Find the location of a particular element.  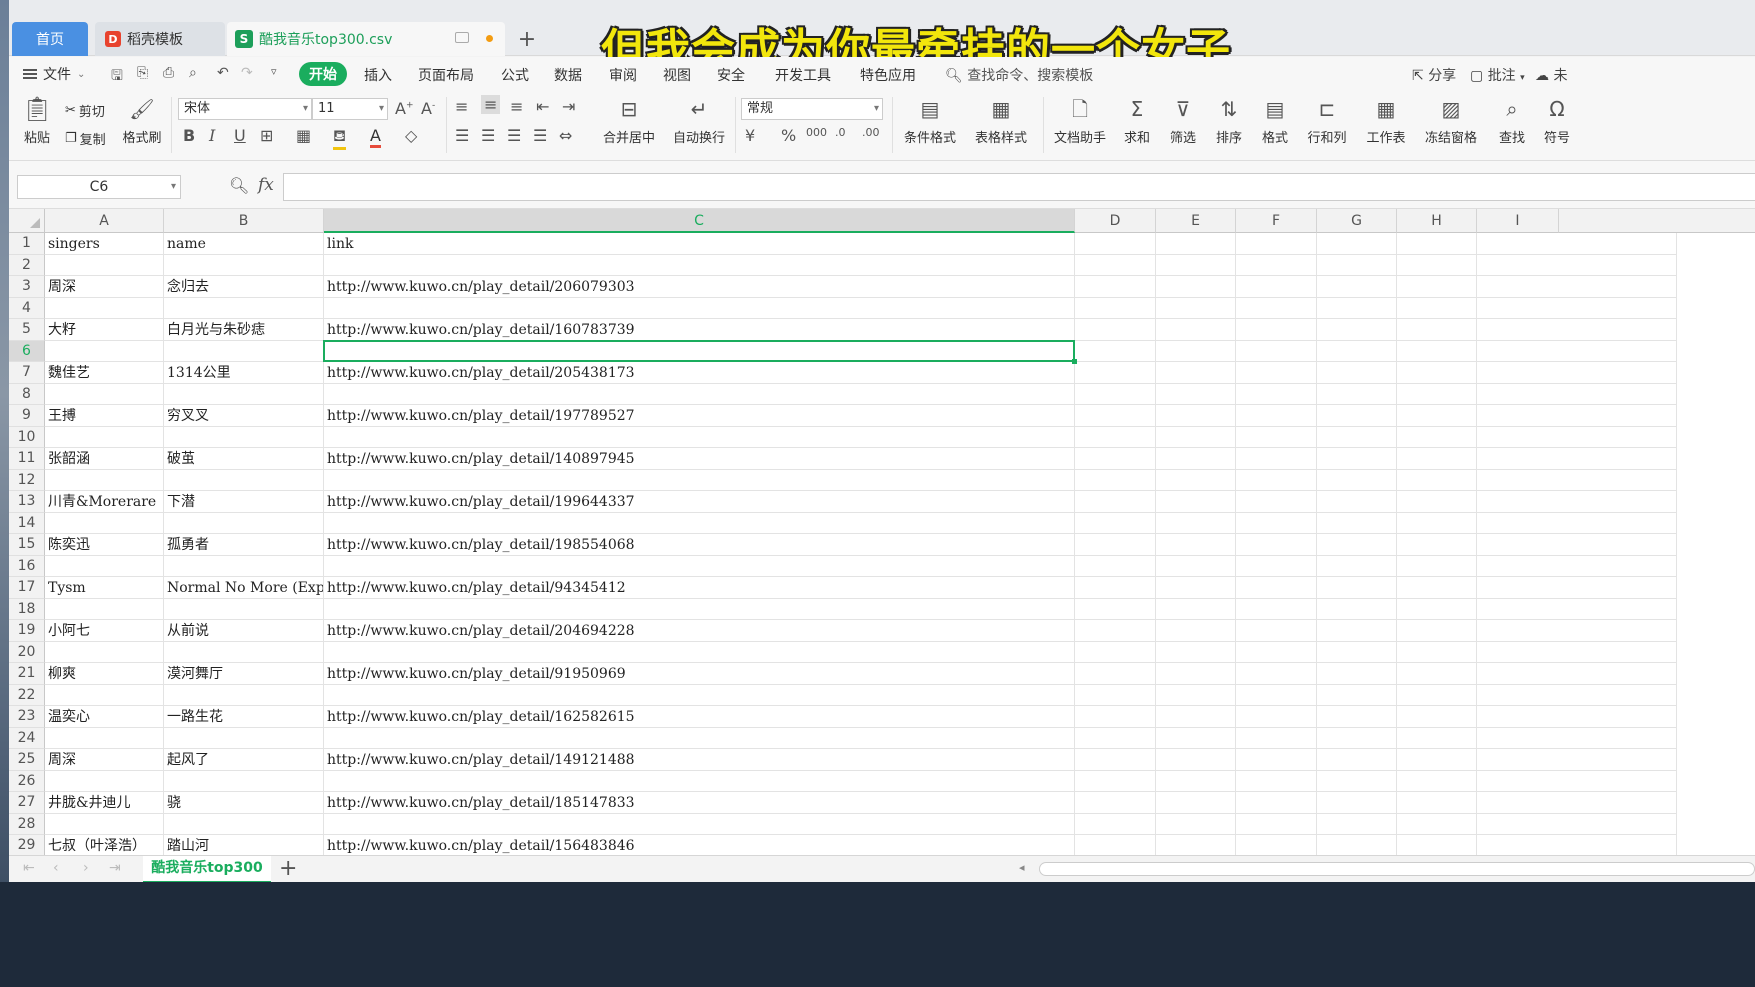

cell-h3 is located at coordinates (1437, 287).